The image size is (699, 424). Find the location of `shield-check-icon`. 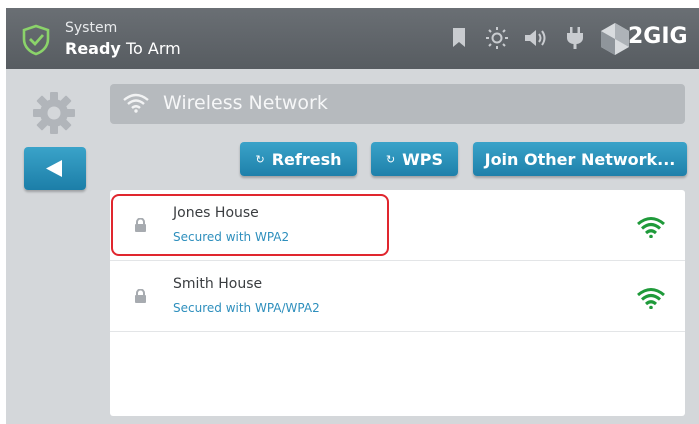

shield-check-icon is located at coordinates (36, 40).